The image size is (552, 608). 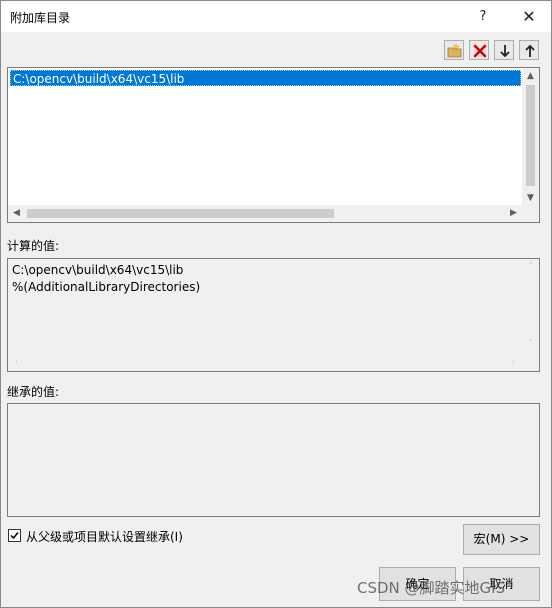 I want to click on dialog-title: 附加库目录, so click(x=40, y=18).